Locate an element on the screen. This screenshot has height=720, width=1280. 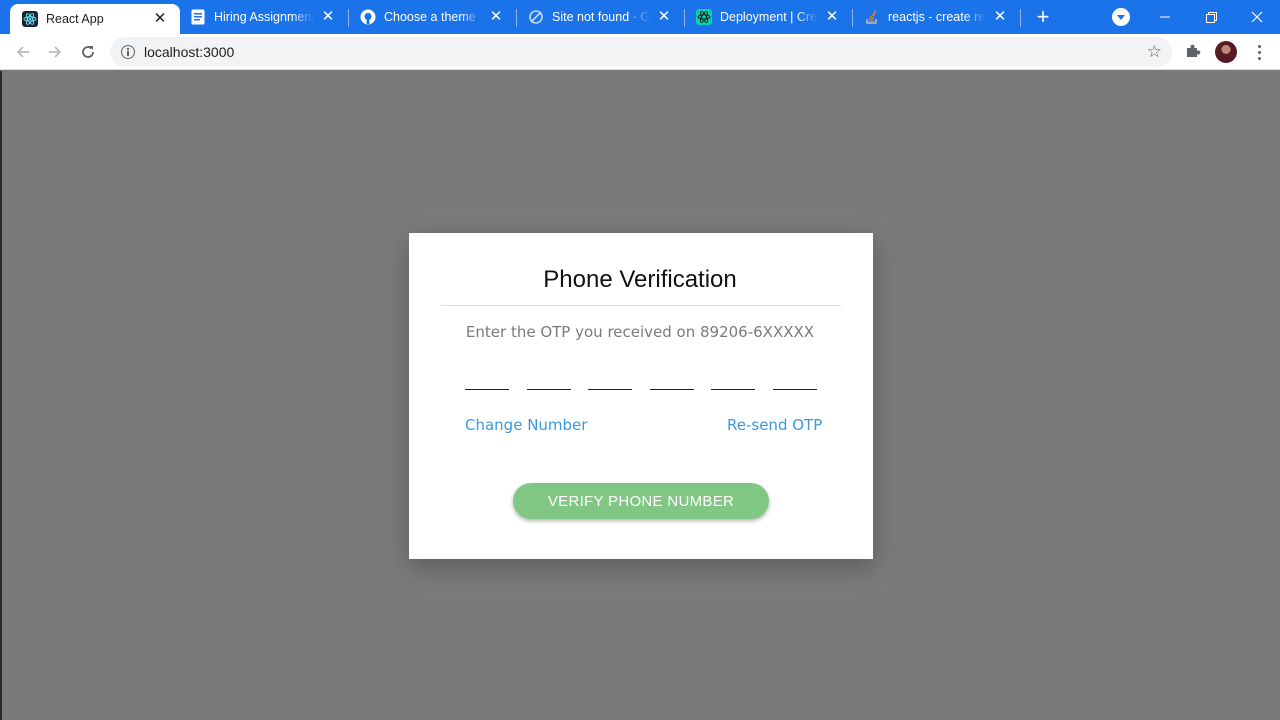
address-bar: localhost:3000 ☆ is located at coordinates (641, 52).